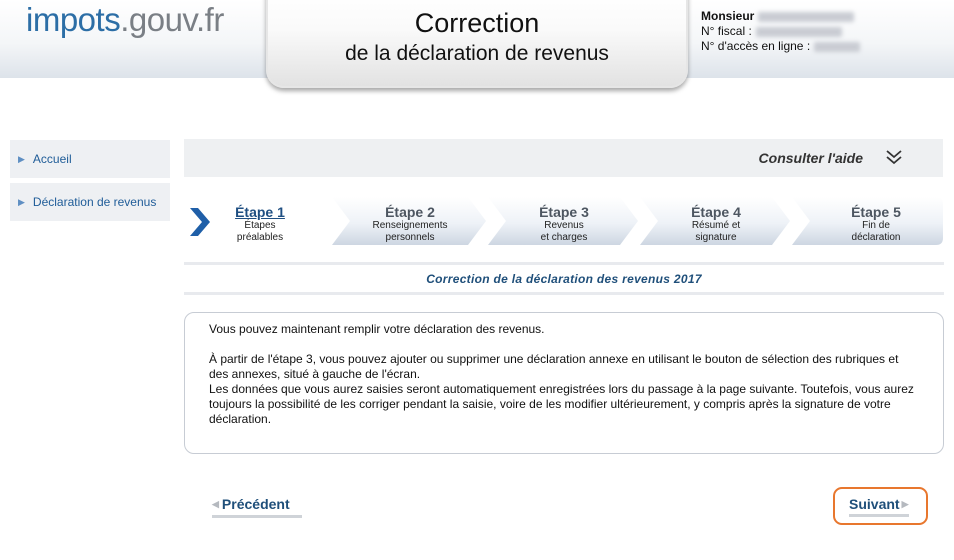  Describe the element at coordinates (726, 31) in the screenshot. I see `fiscal-number-label: N° fiscal :` at that location.